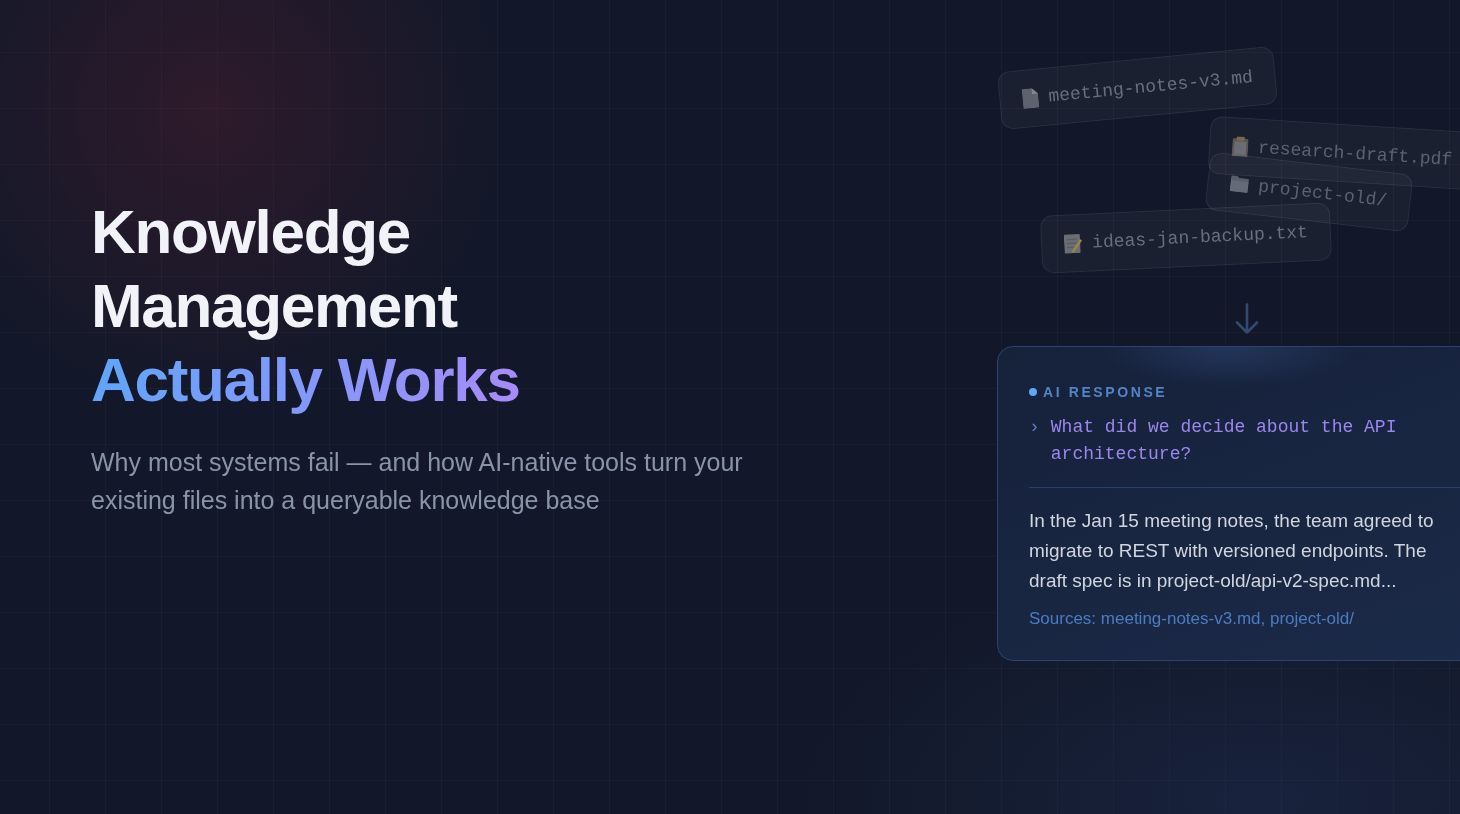  What do you see at coordinates (274, 306) in the screenshot?
I see `headline: Management` at bounding box center [274, 306].